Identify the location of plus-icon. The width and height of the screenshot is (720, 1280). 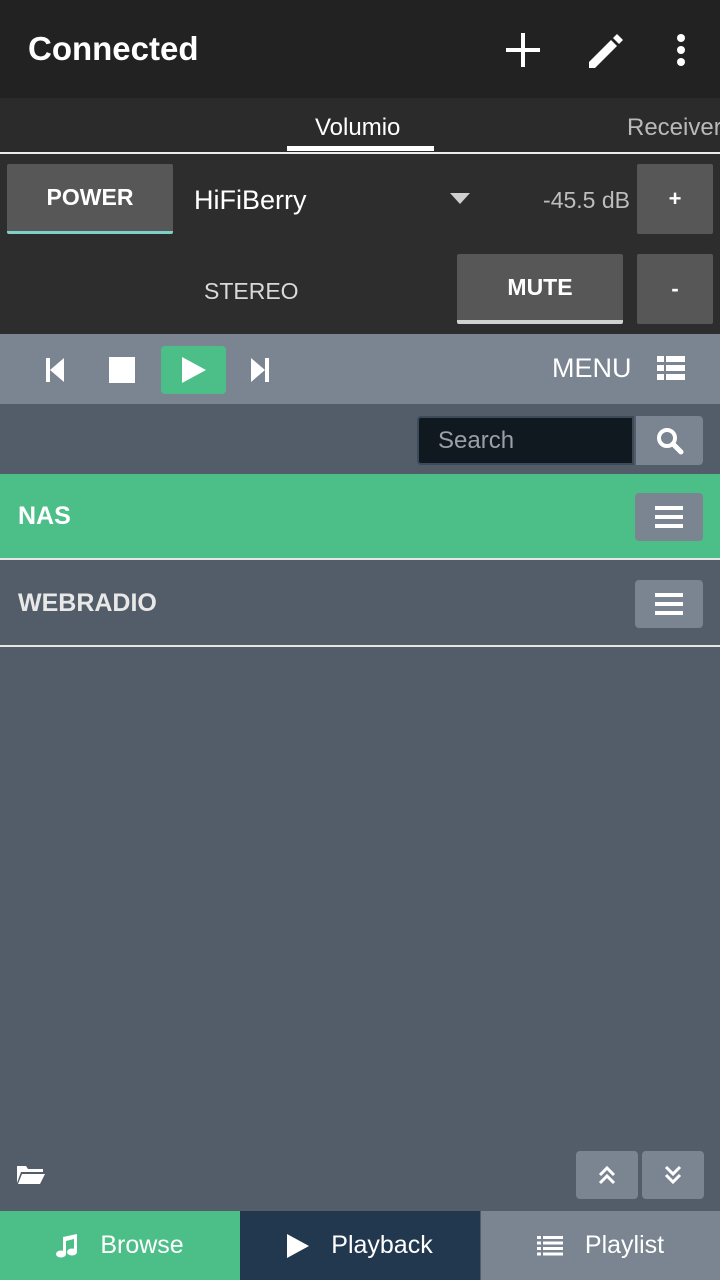
(523, 50).